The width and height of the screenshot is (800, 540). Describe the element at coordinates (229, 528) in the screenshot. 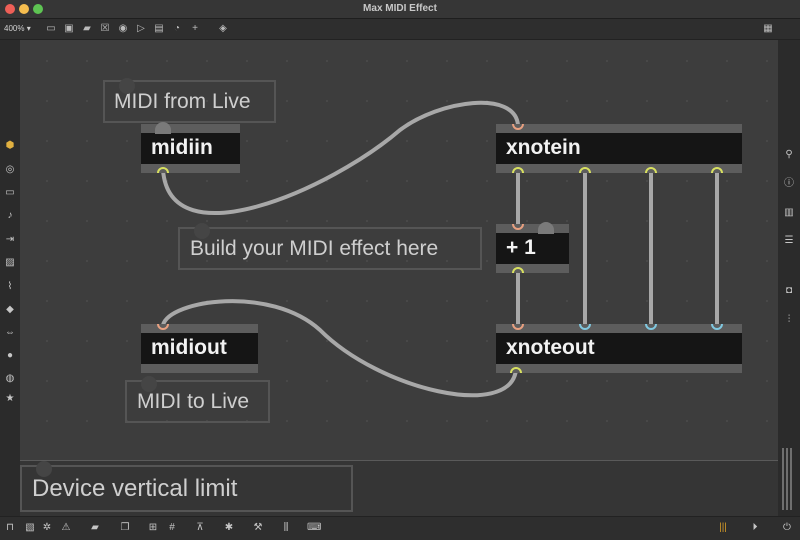

I see `debug-icon: ✱` at that location.